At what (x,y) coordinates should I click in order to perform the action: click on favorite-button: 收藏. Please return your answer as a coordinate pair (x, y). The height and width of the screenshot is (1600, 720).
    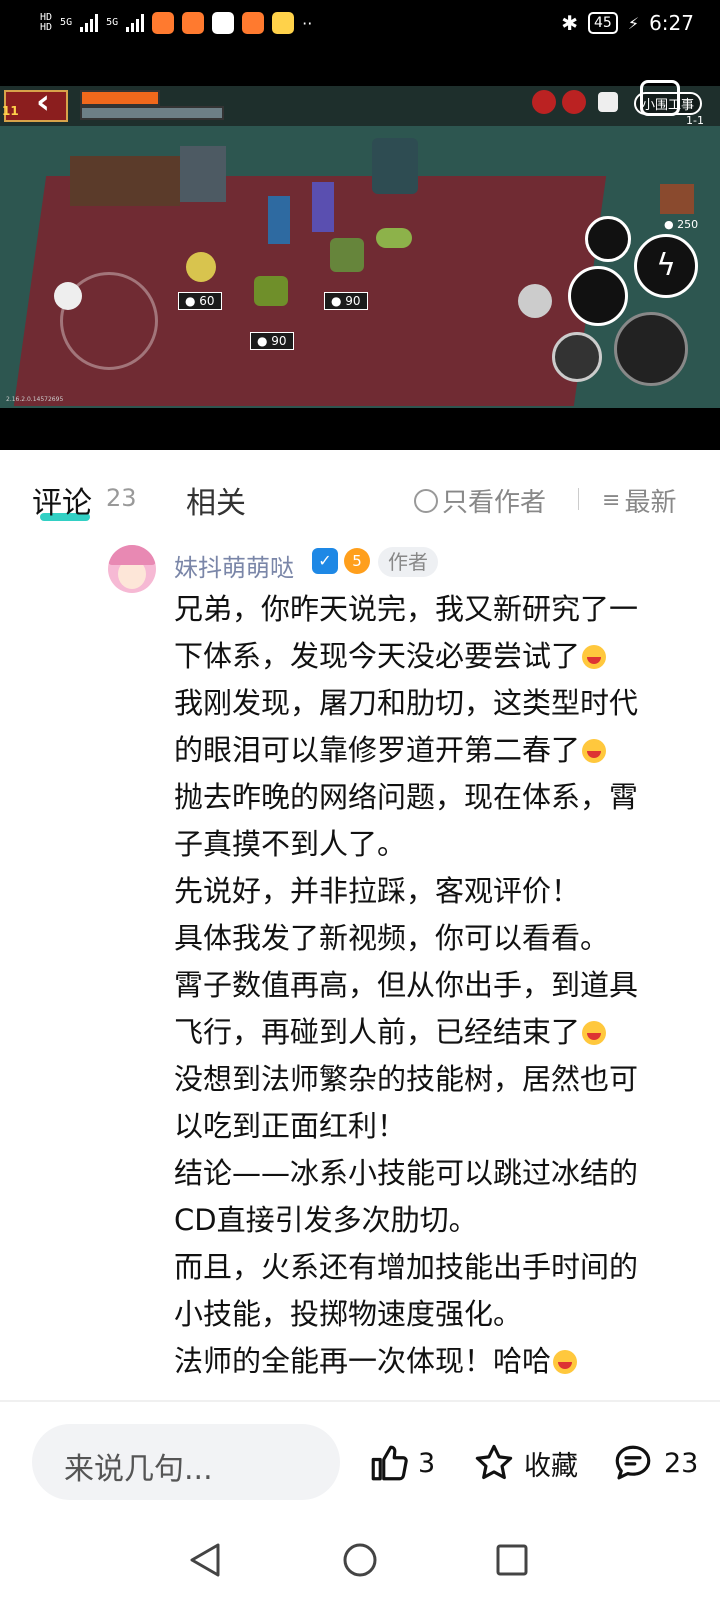
    Looking at the image, I should click on (525, 1463).